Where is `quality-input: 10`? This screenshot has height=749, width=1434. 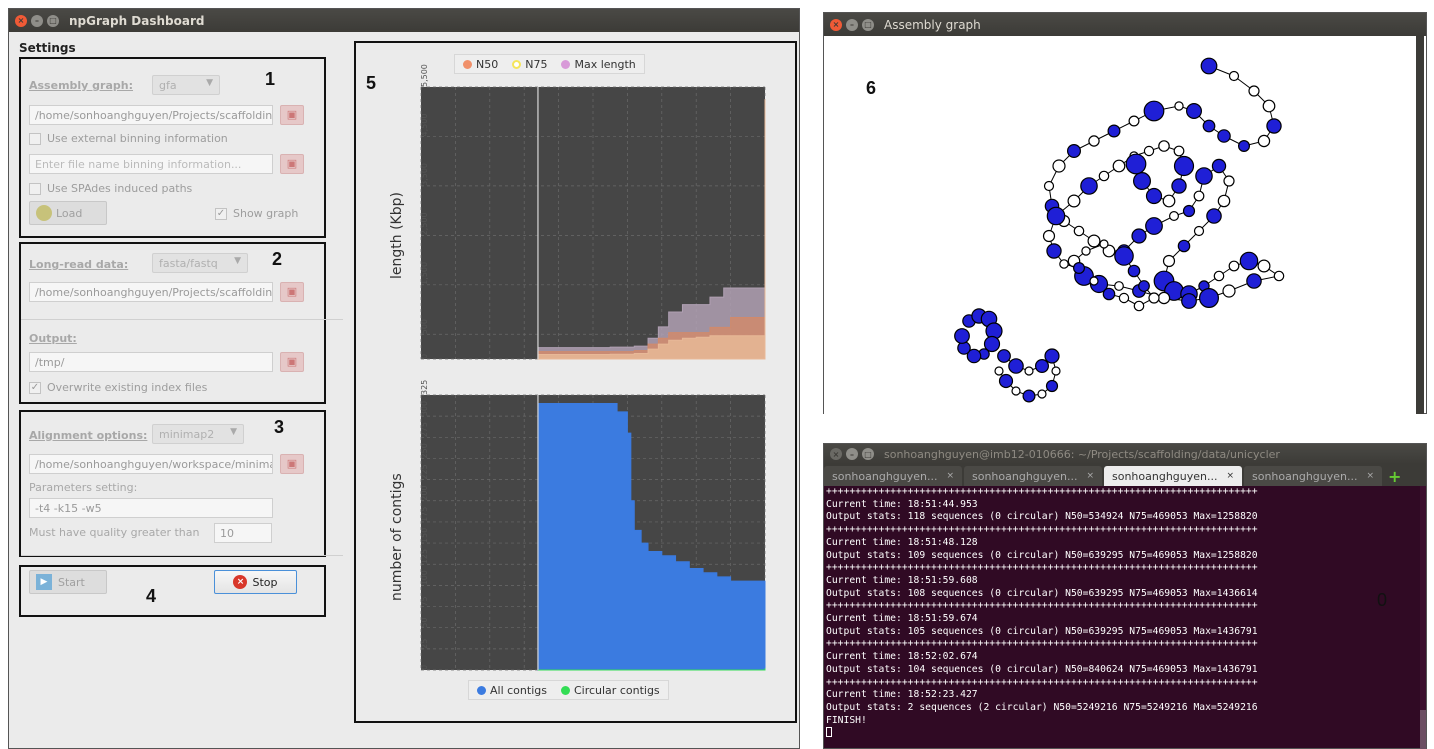 quality-input: 10 is located at coordinates (243, 533).